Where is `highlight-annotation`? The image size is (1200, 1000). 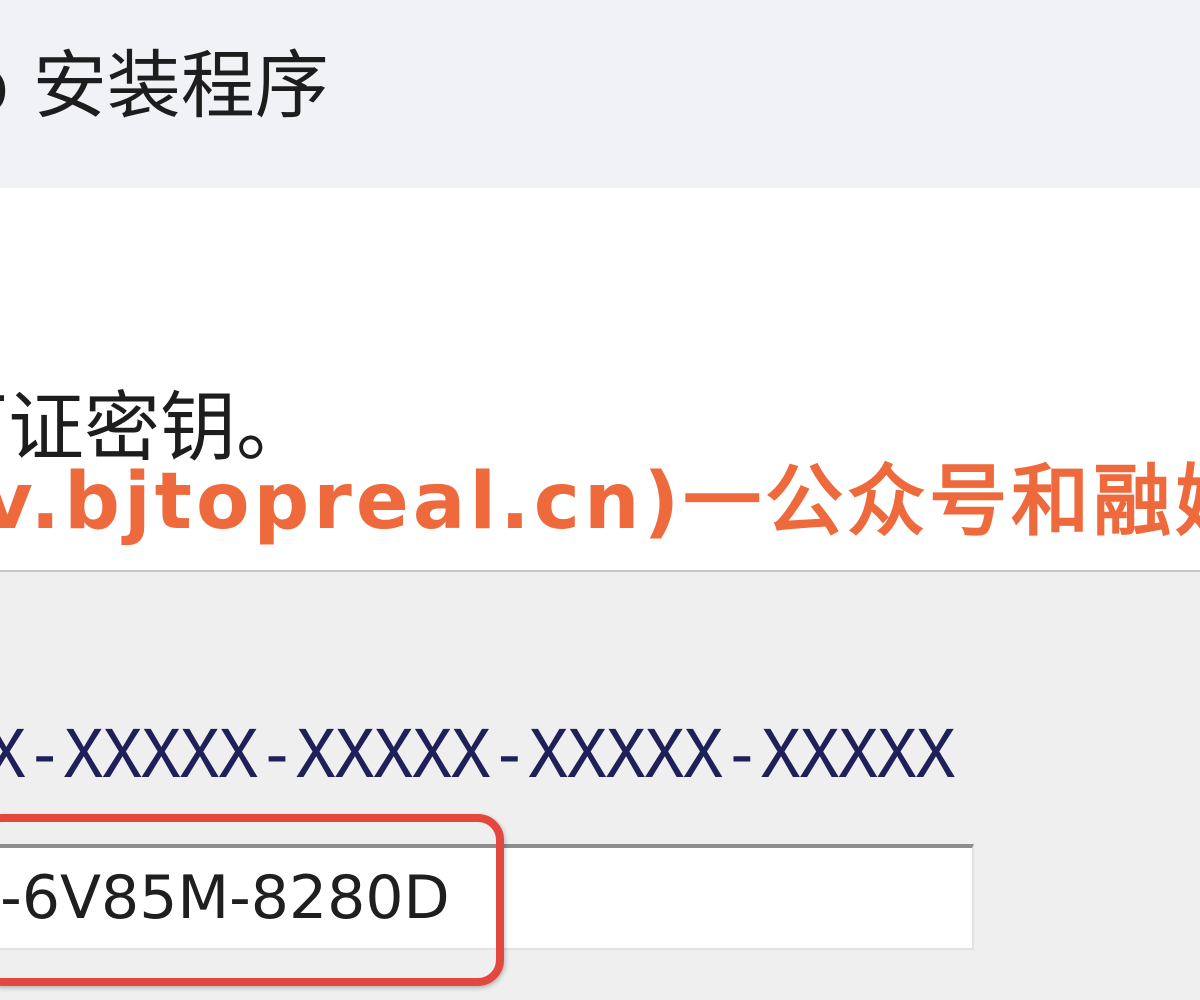 highlight-annotation is located at coordinates (252, 900).